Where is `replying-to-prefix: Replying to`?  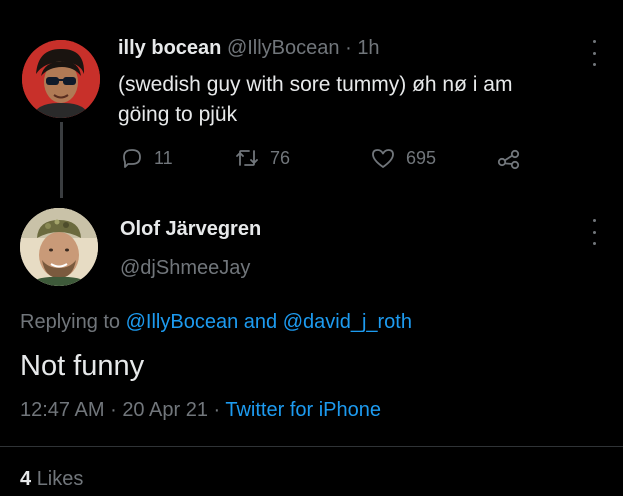
replying-to-prefix: Replying to is located at coordinates (70, 322).